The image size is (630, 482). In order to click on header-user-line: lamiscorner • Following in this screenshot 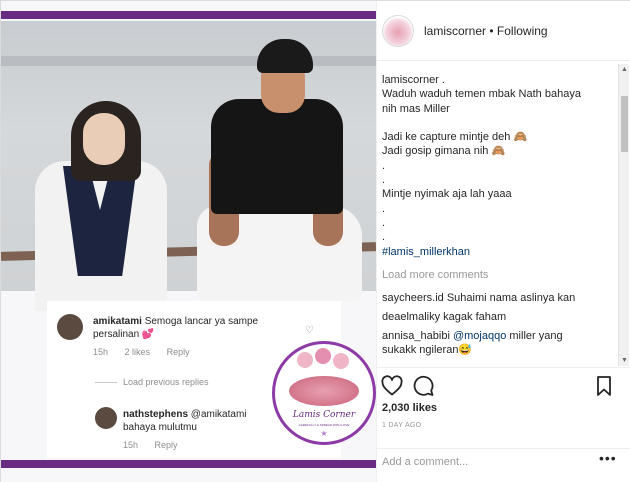, I will do `click(486, 31)`.